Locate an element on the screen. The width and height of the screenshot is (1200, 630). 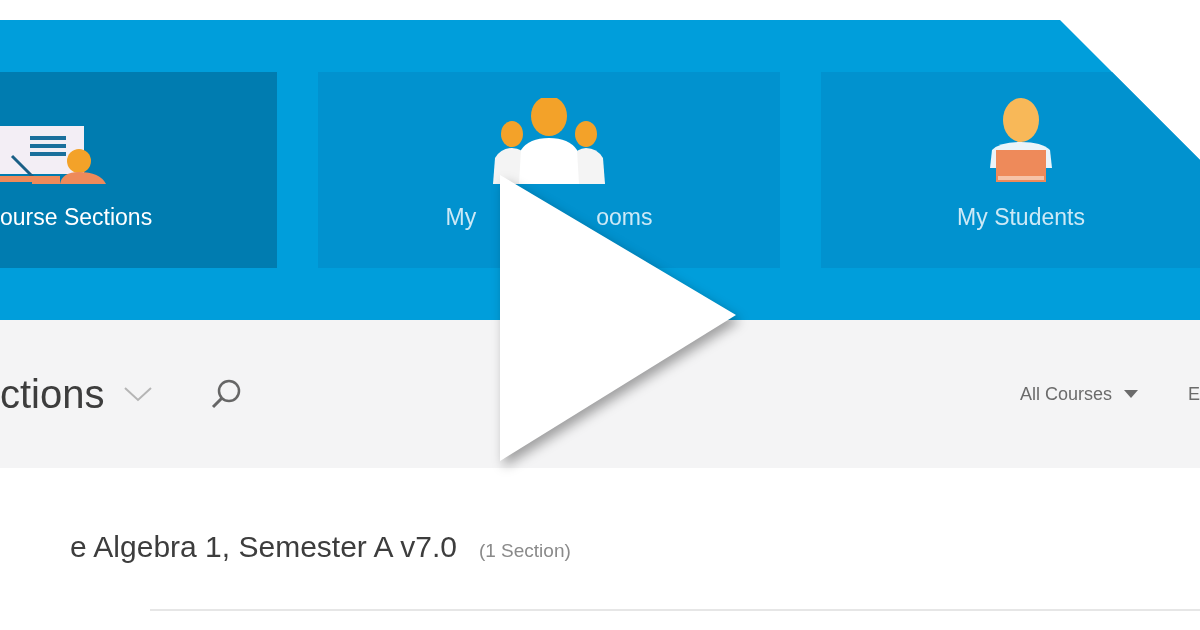
tile-label: ourse Sections is located at coordinates (76, 217).